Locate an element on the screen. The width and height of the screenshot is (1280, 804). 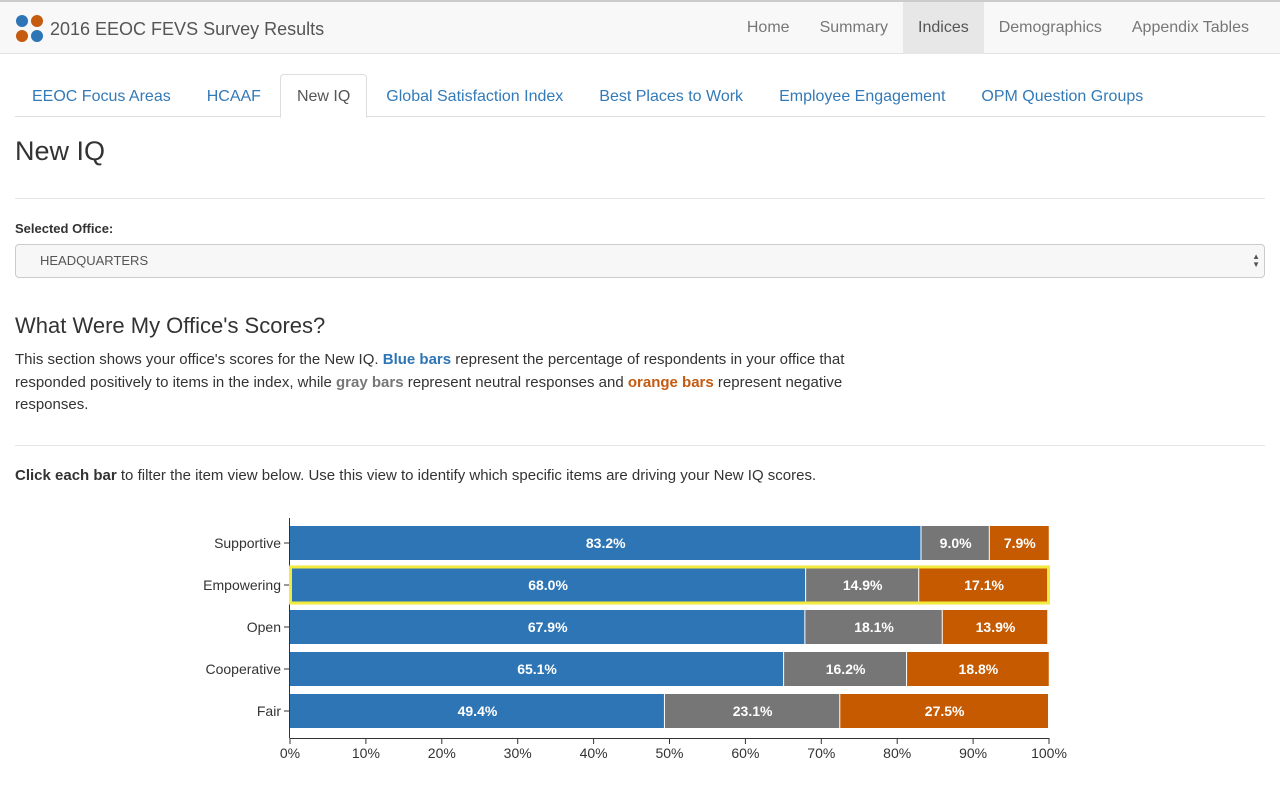
tab-best-places-to-work: Best Places to Work is located at coordinates (671, 95).